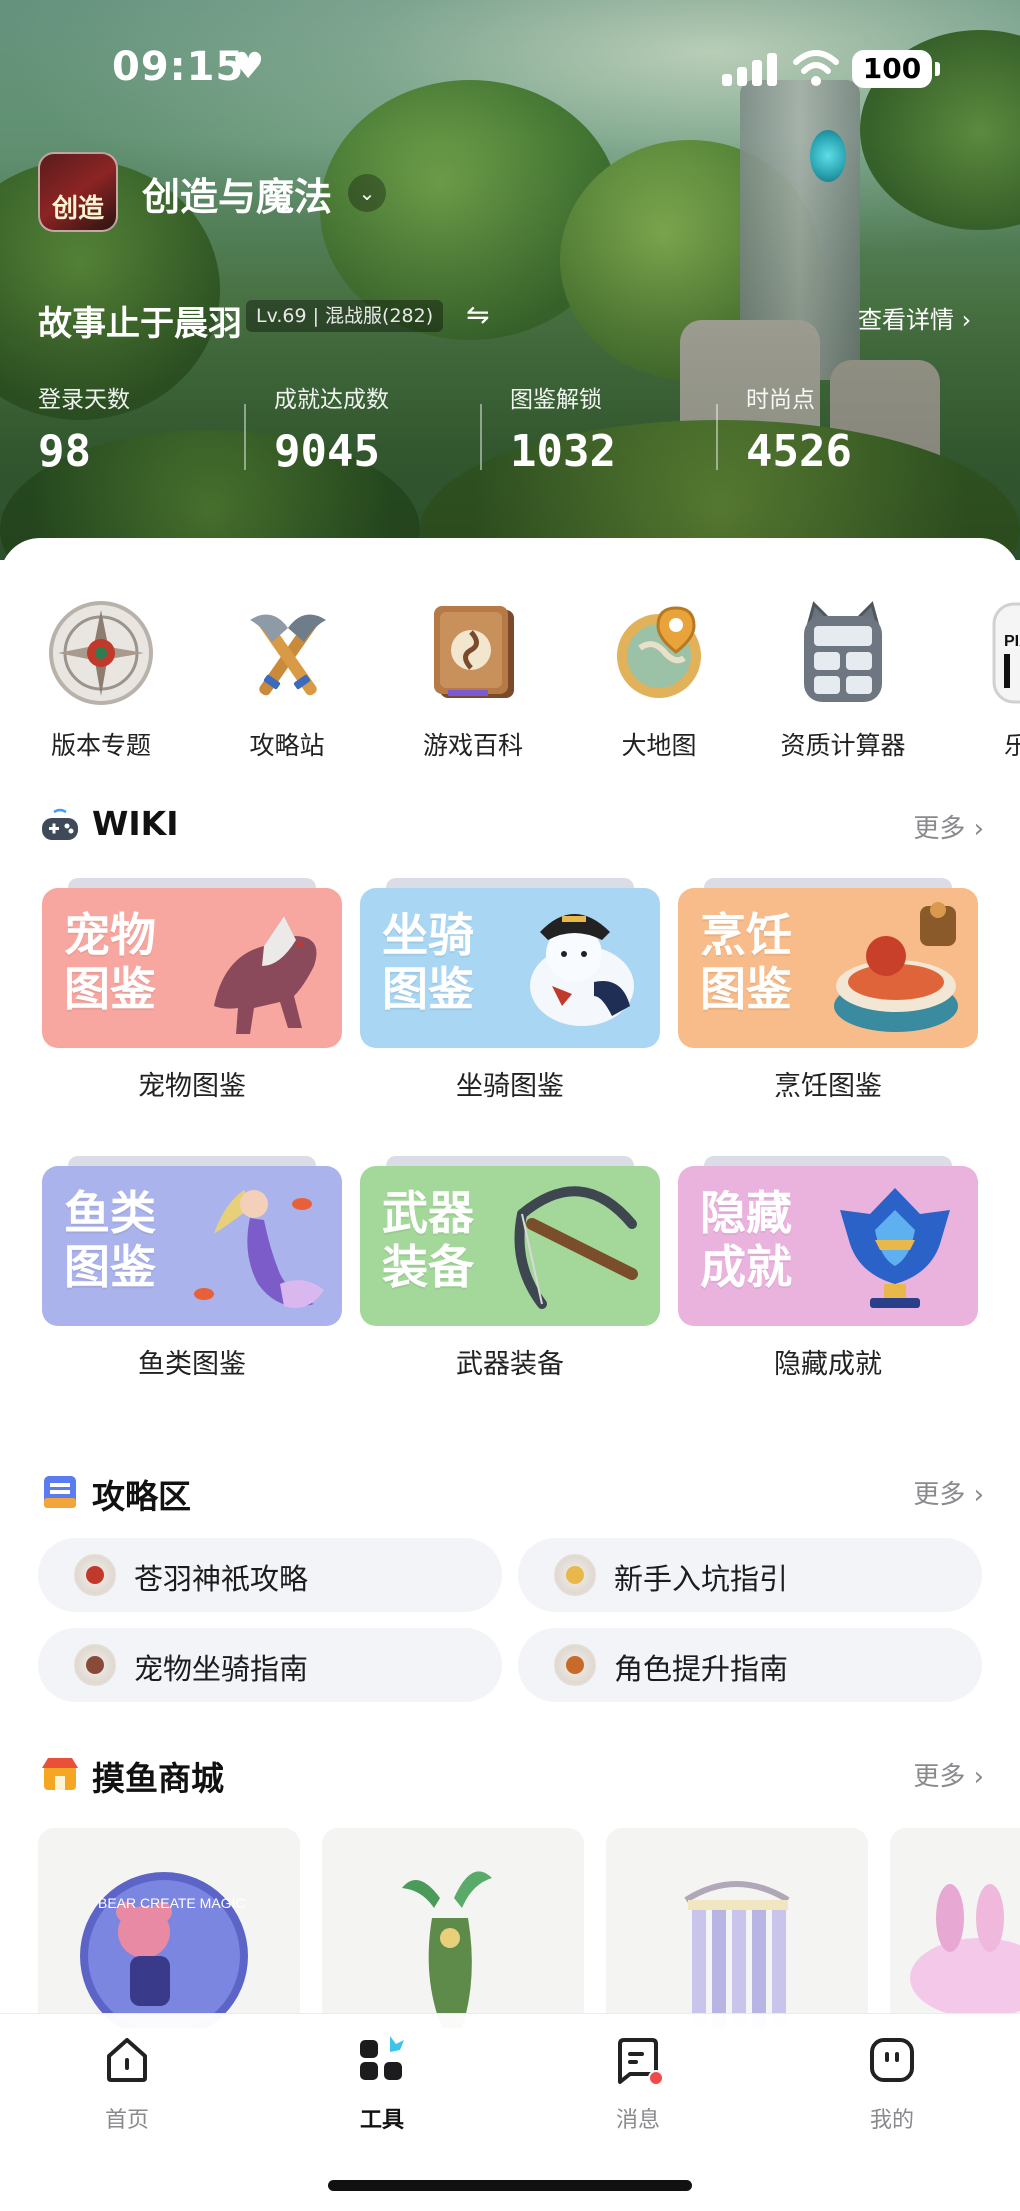  I want to click on user-name: 故事止于晨羽, so click(140, 324).